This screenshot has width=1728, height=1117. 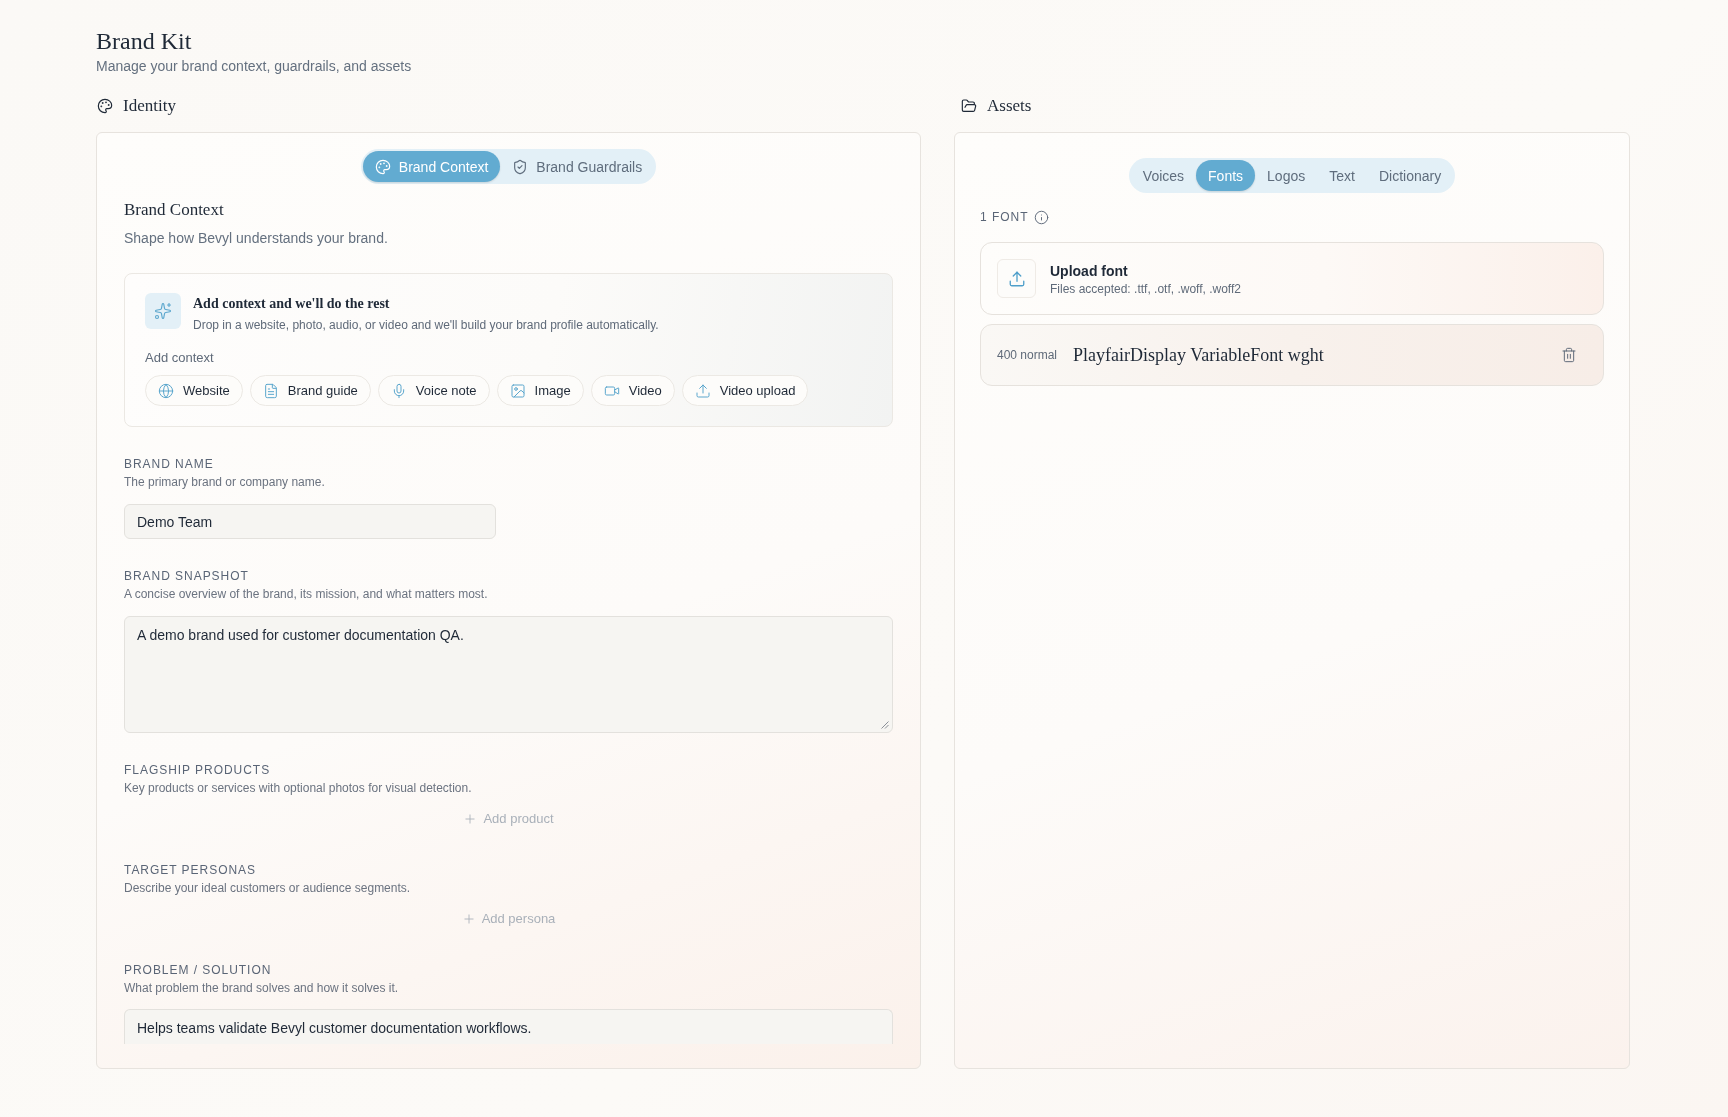 What do you see at coordinates (577, 166) in the screenshot?
I see `tab: Brand Guardrails` at bounding box center [577, 166].